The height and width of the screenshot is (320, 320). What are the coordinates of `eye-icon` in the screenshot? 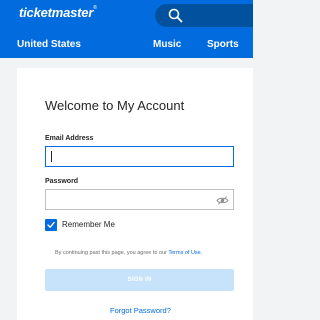 It's located at (222, 200).